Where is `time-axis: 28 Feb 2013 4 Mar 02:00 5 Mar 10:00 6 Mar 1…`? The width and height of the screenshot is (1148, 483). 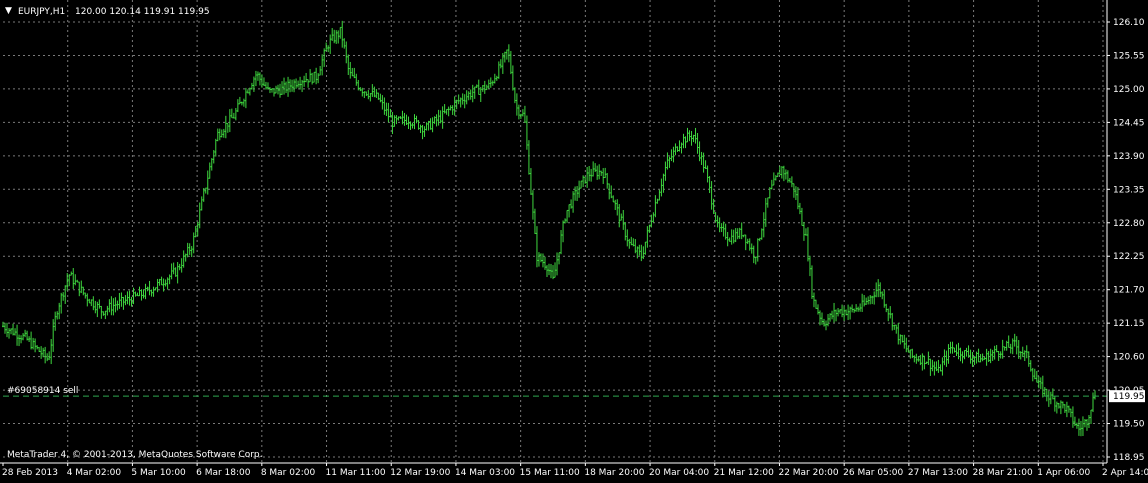 time-axis: 28 Feb 2013 4 Mar 02:00 5 Mar 10:00 6 Mar 1… is located at coordinates (574, 470).